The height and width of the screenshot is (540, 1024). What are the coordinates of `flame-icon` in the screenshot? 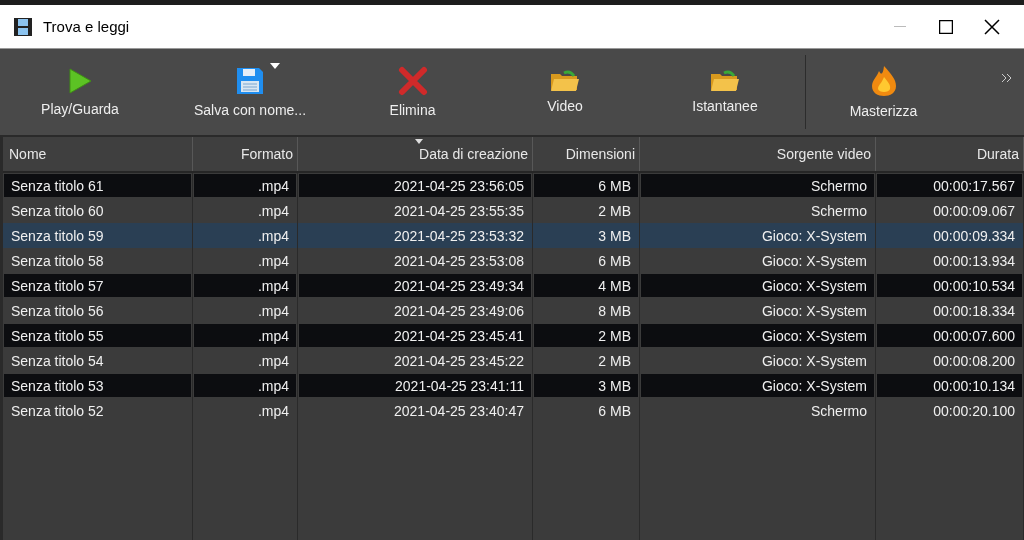 It's located at (883, 81).